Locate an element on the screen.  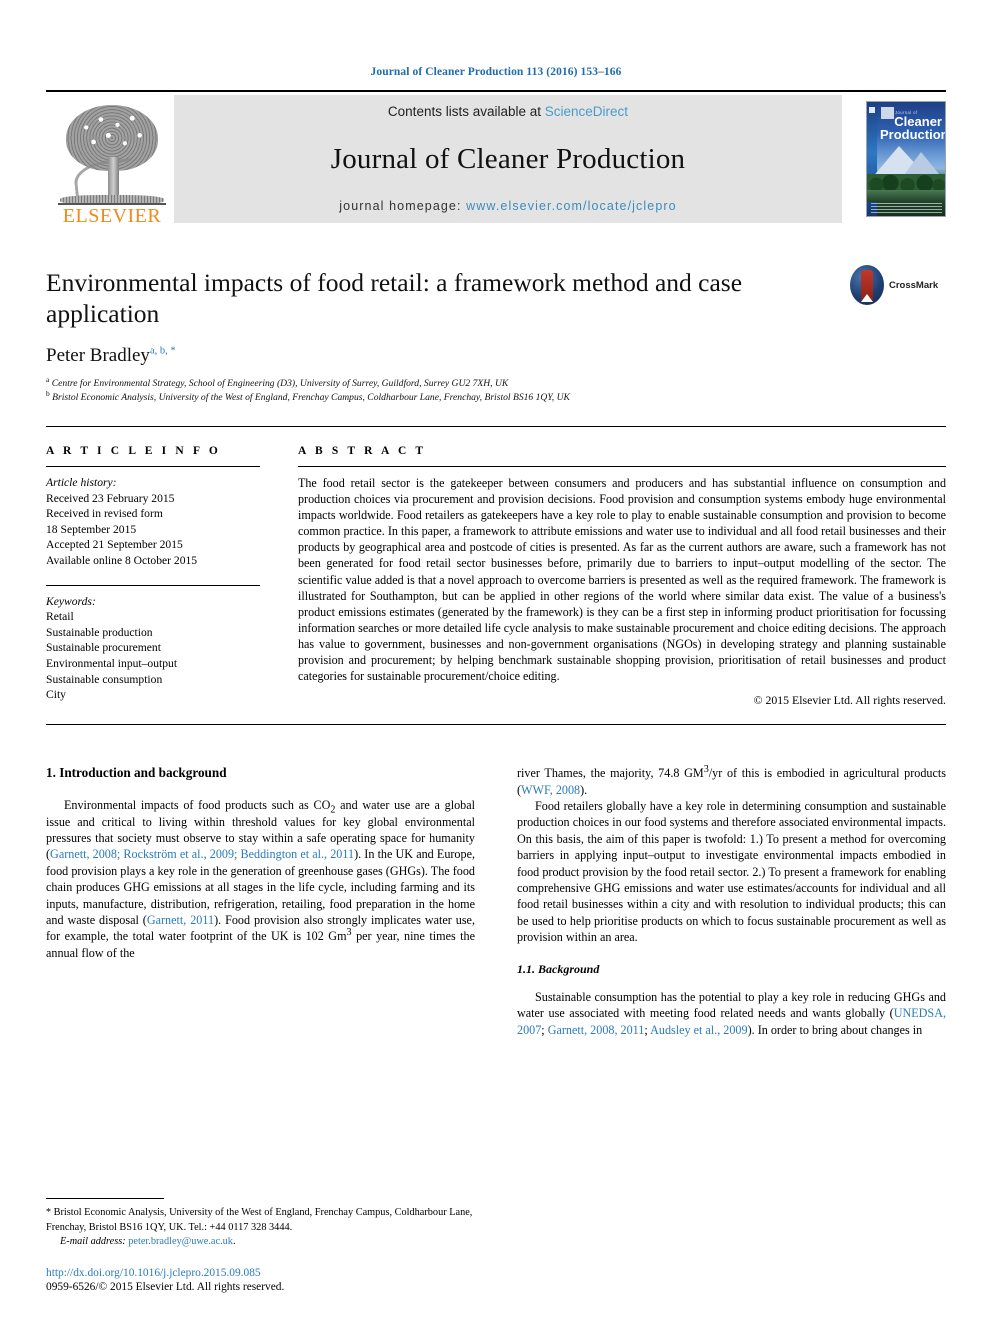
author-name: Peter Bradley is located at coordinates (98, 355).